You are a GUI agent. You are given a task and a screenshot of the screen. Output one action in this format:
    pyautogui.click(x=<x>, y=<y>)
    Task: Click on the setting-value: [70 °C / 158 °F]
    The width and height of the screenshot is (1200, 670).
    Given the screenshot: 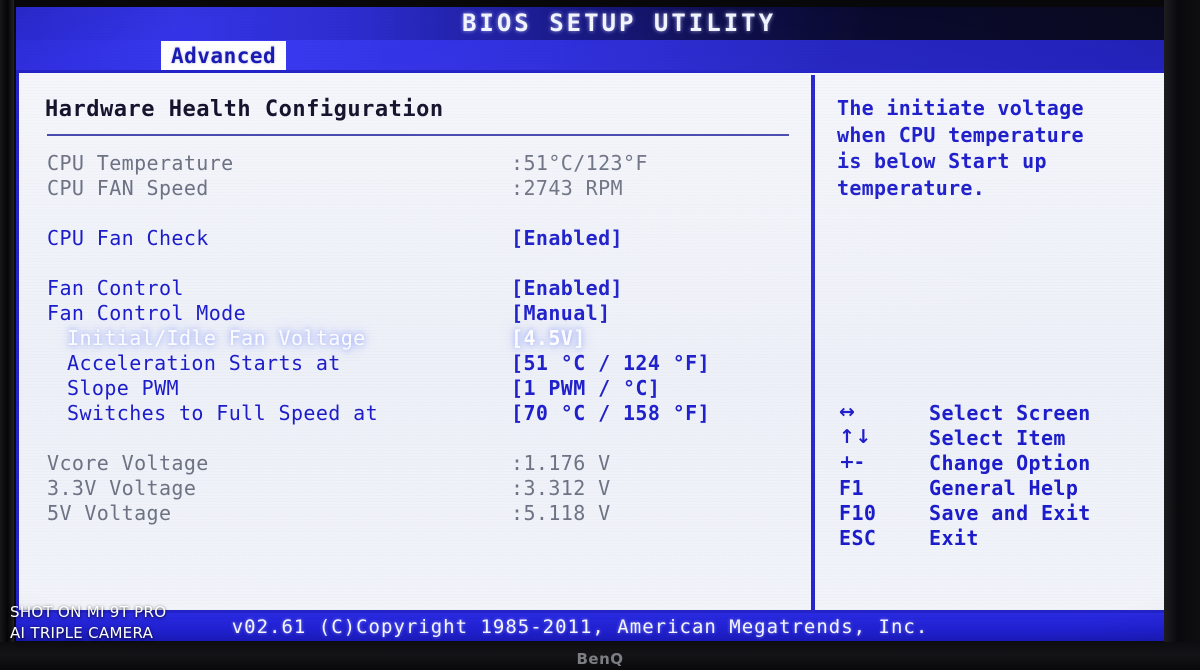 What is the action you would take?
    pyautogui.click(x=610, y=413)
    